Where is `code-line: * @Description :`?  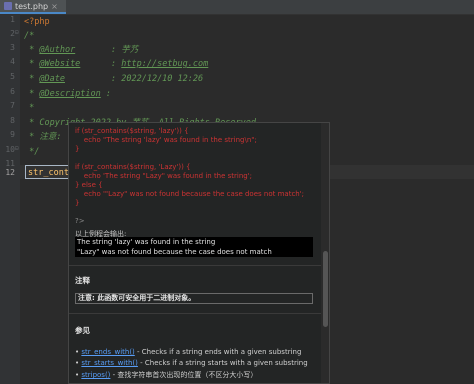
code-line: * @Description : is located at coordinates (68, 94).